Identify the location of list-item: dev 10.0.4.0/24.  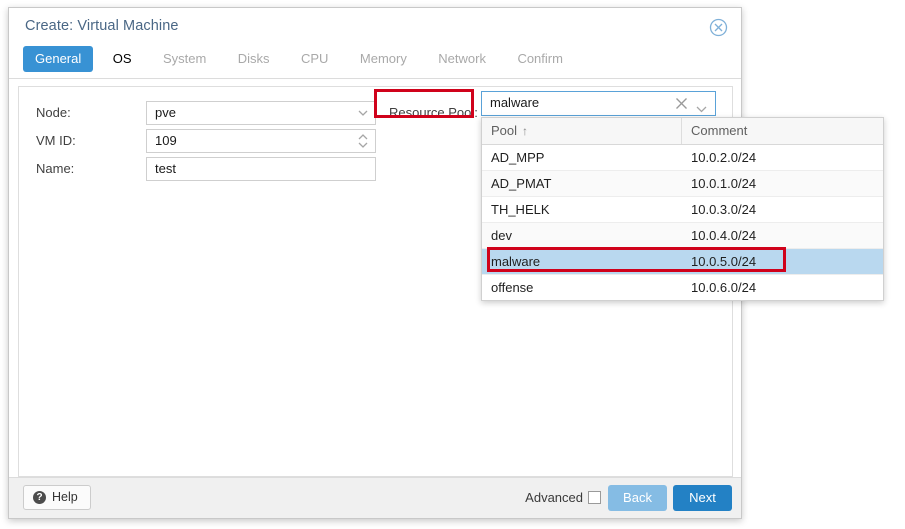
(682, 236).